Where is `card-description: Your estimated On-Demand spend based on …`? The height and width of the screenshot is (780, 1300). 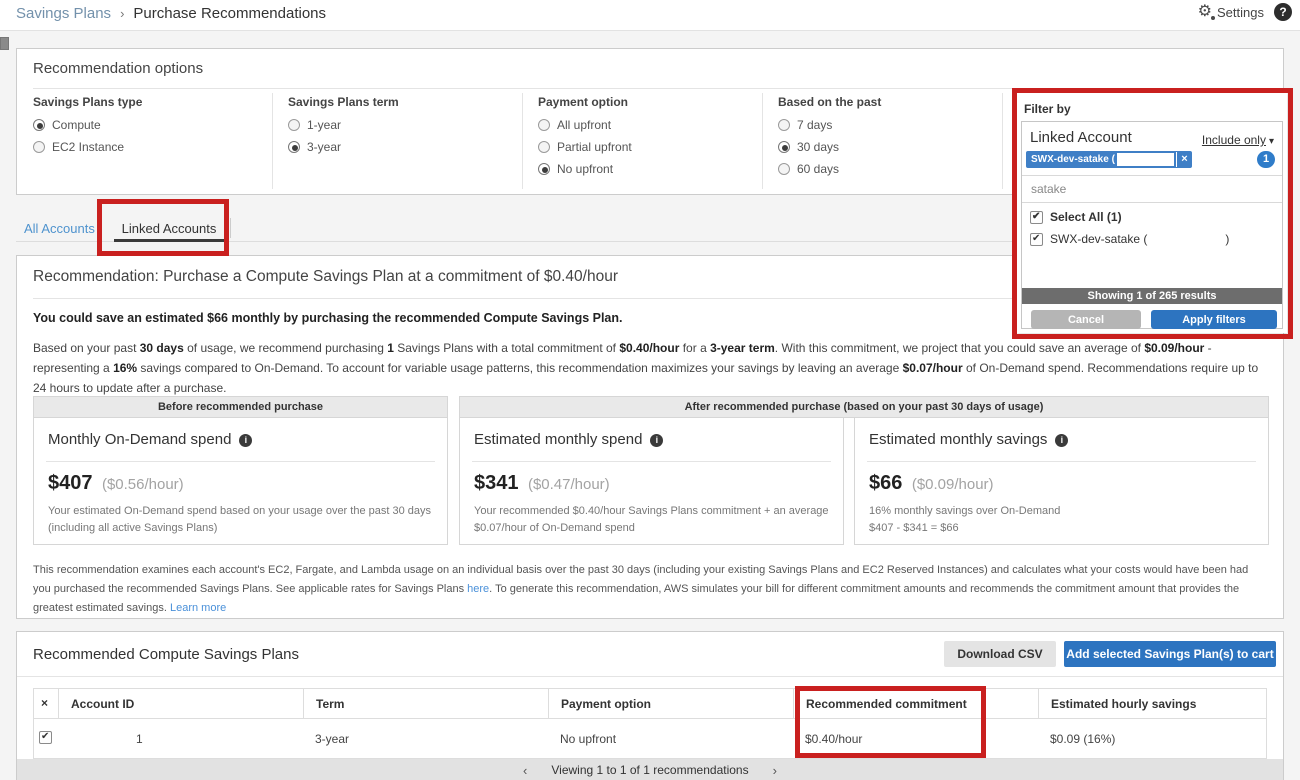
card-description: Your estimated On-Demand spend based on … is located at coordinates (240, 519).